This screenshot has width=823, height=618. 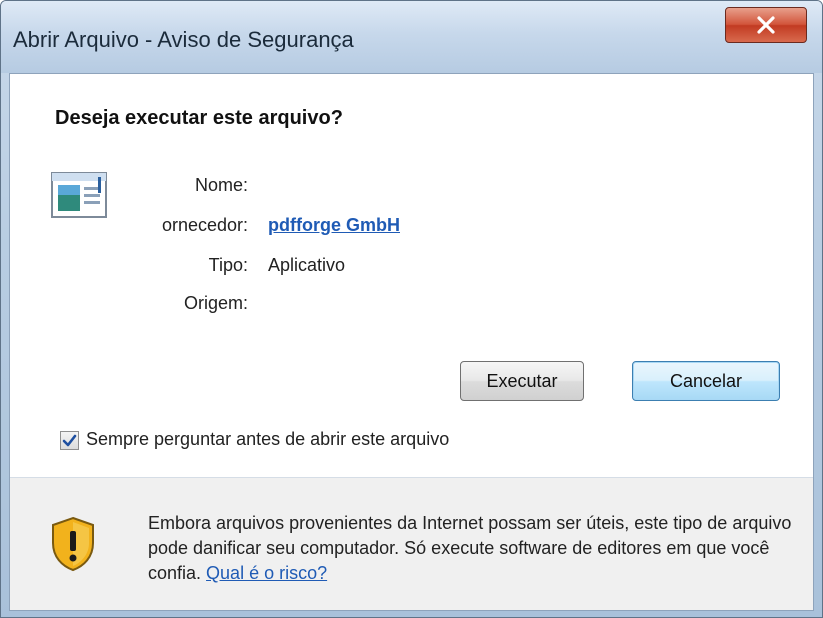 I want to click on run-button-label: Executar, so click(x=522, y=380).